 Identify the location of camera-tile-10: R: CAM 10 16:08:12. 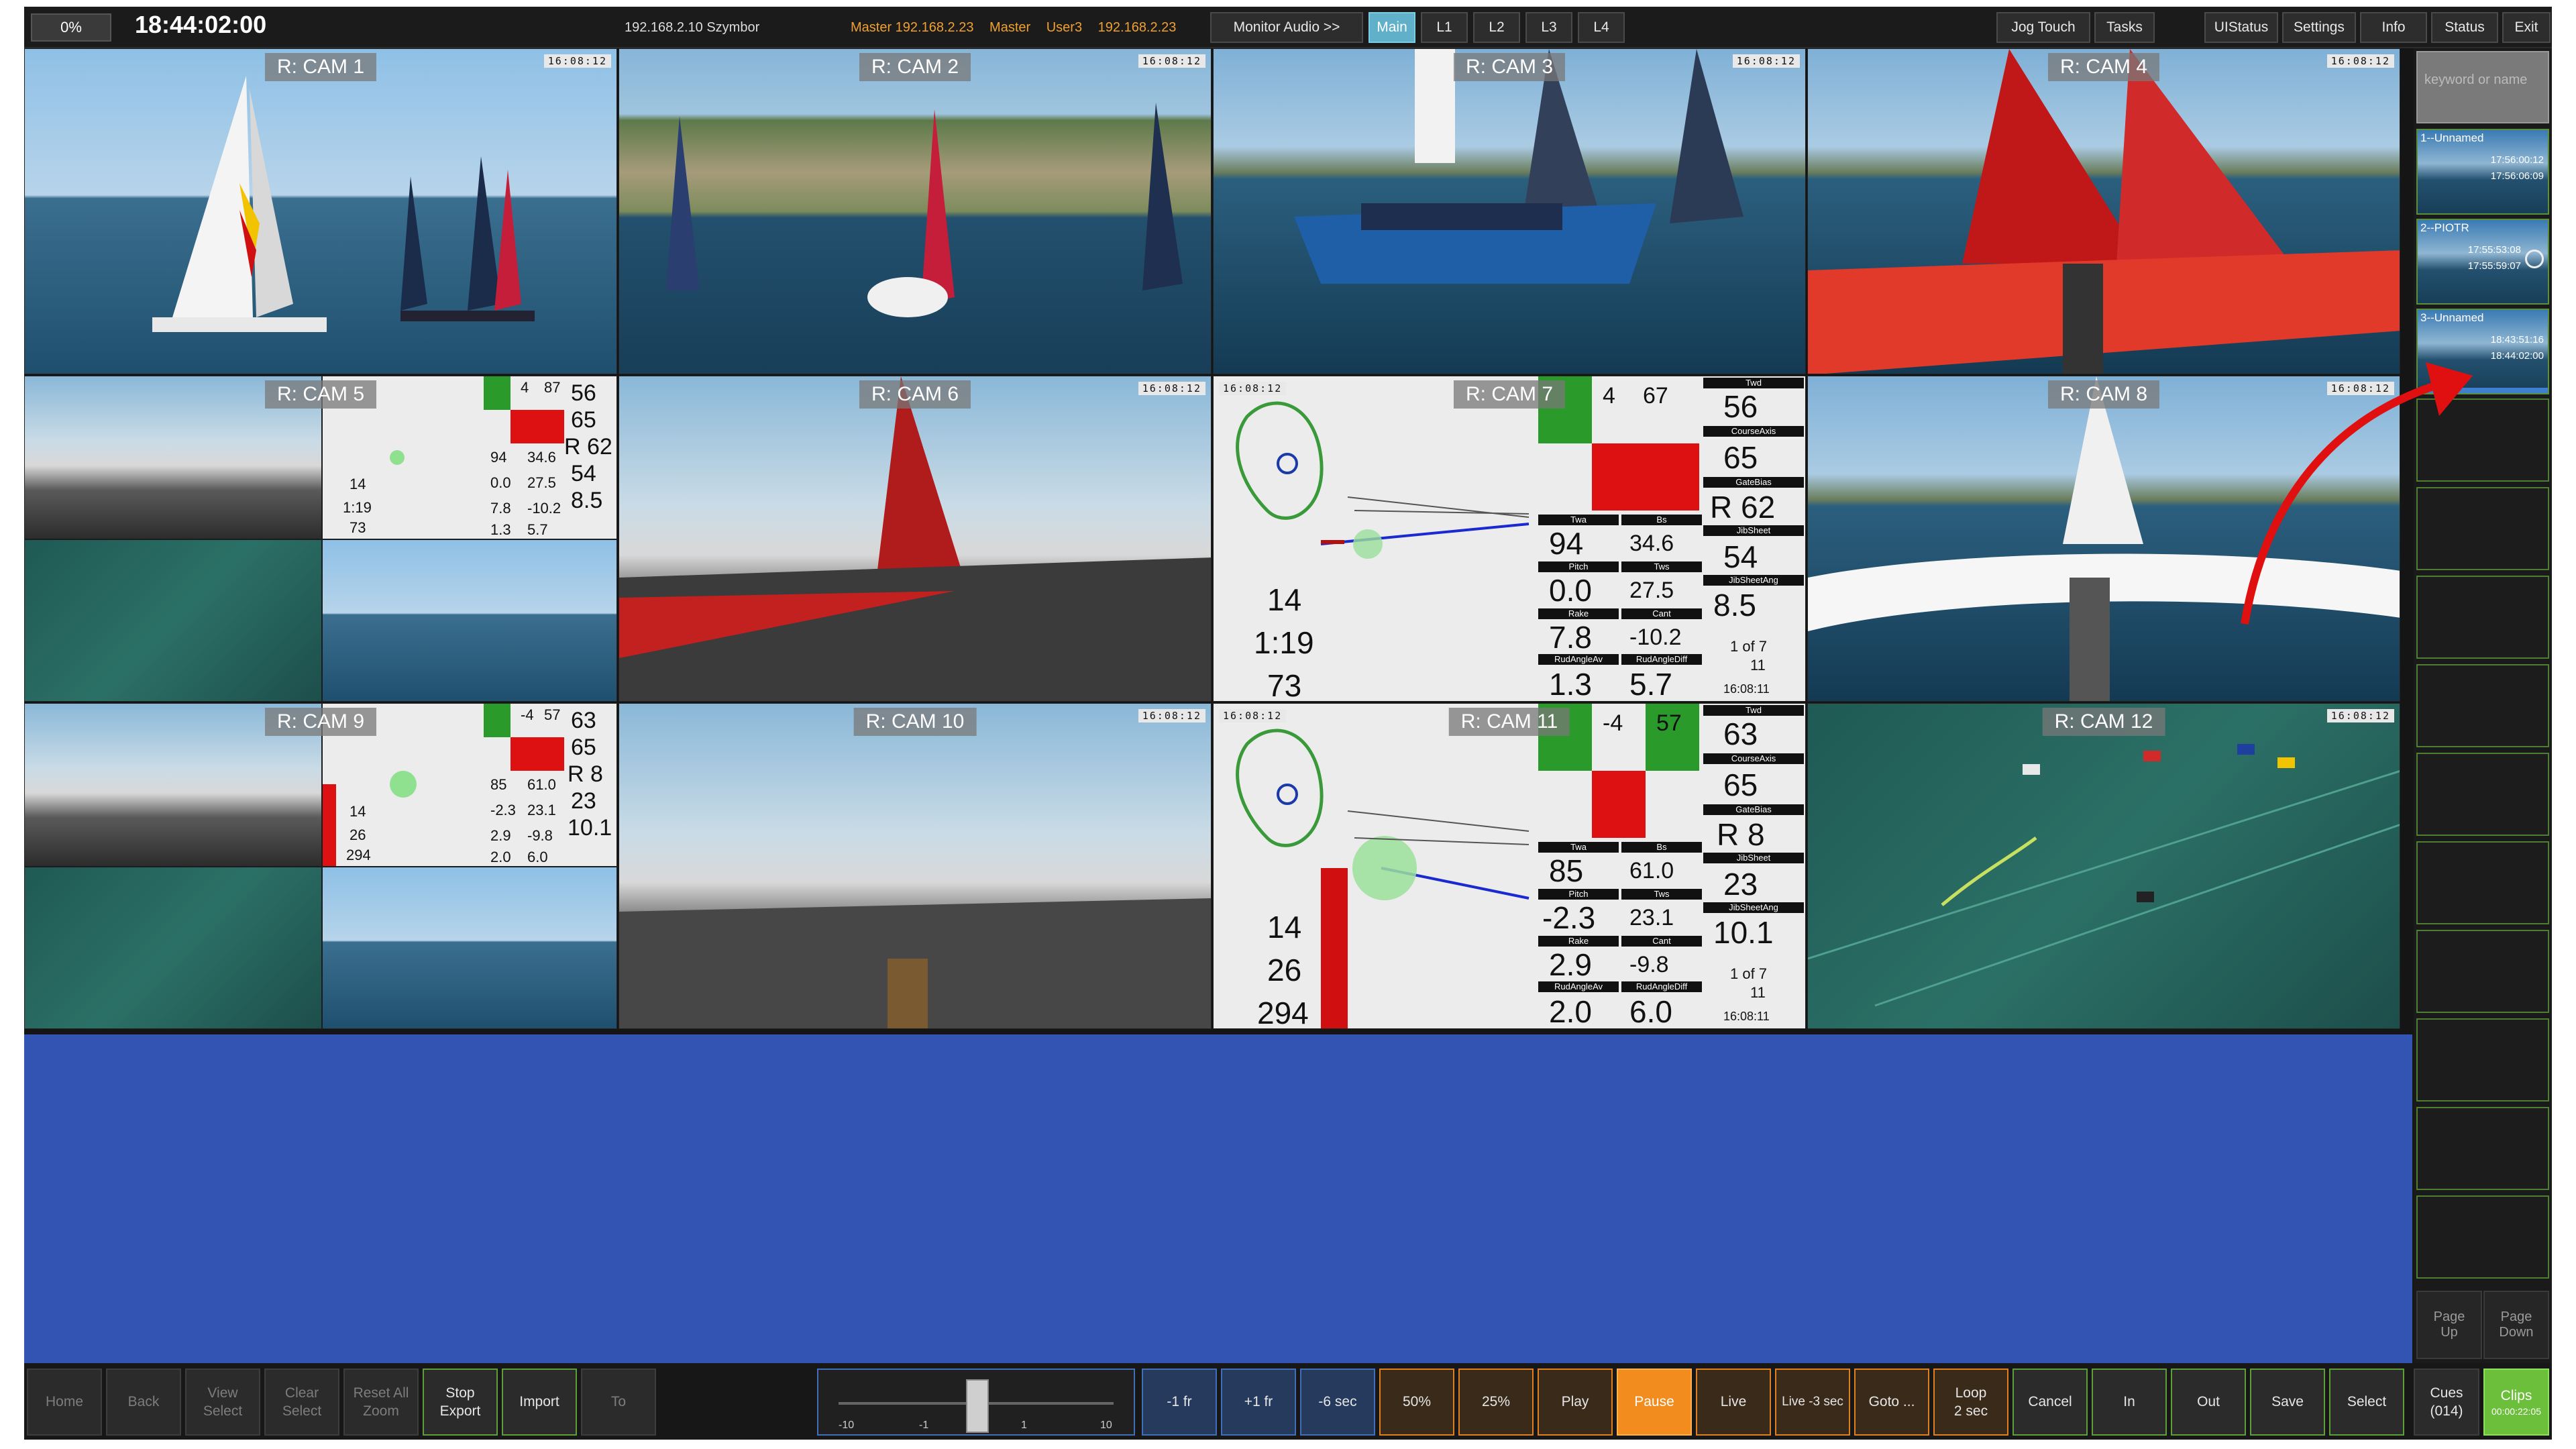
(915, 866).